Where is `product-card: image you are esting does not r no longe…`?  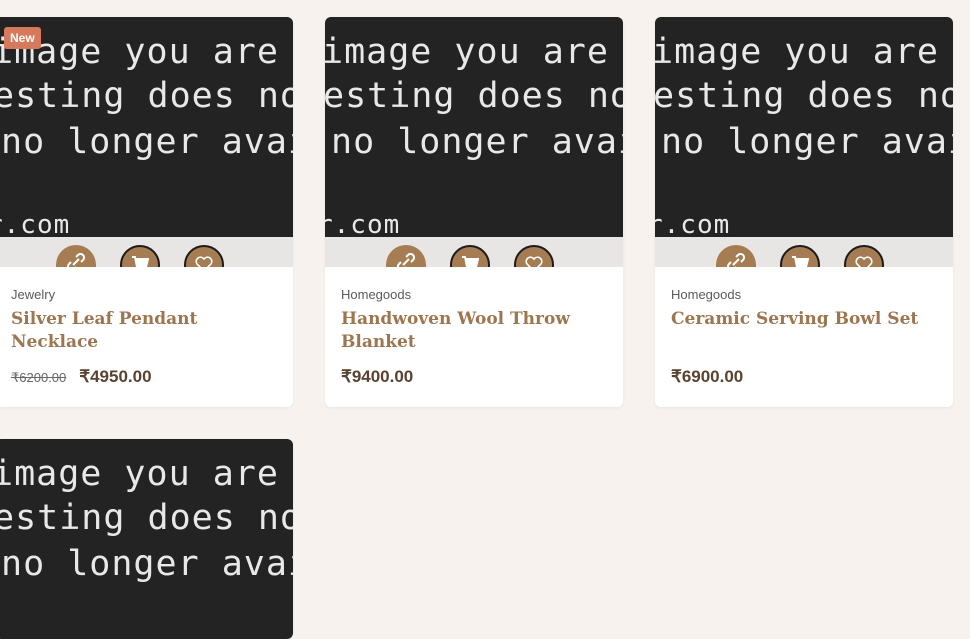 product-card: image you are esting does not r no longe… is located at coordinates (146, 539).